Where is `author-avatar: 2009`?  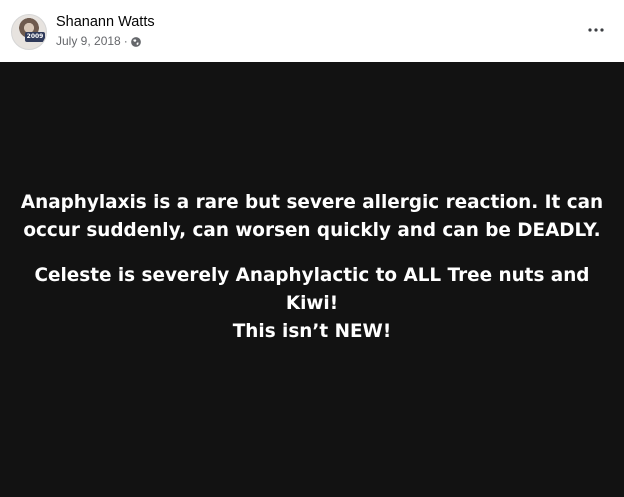
author-avatar: 2009 is located at coordinates (29, 32).